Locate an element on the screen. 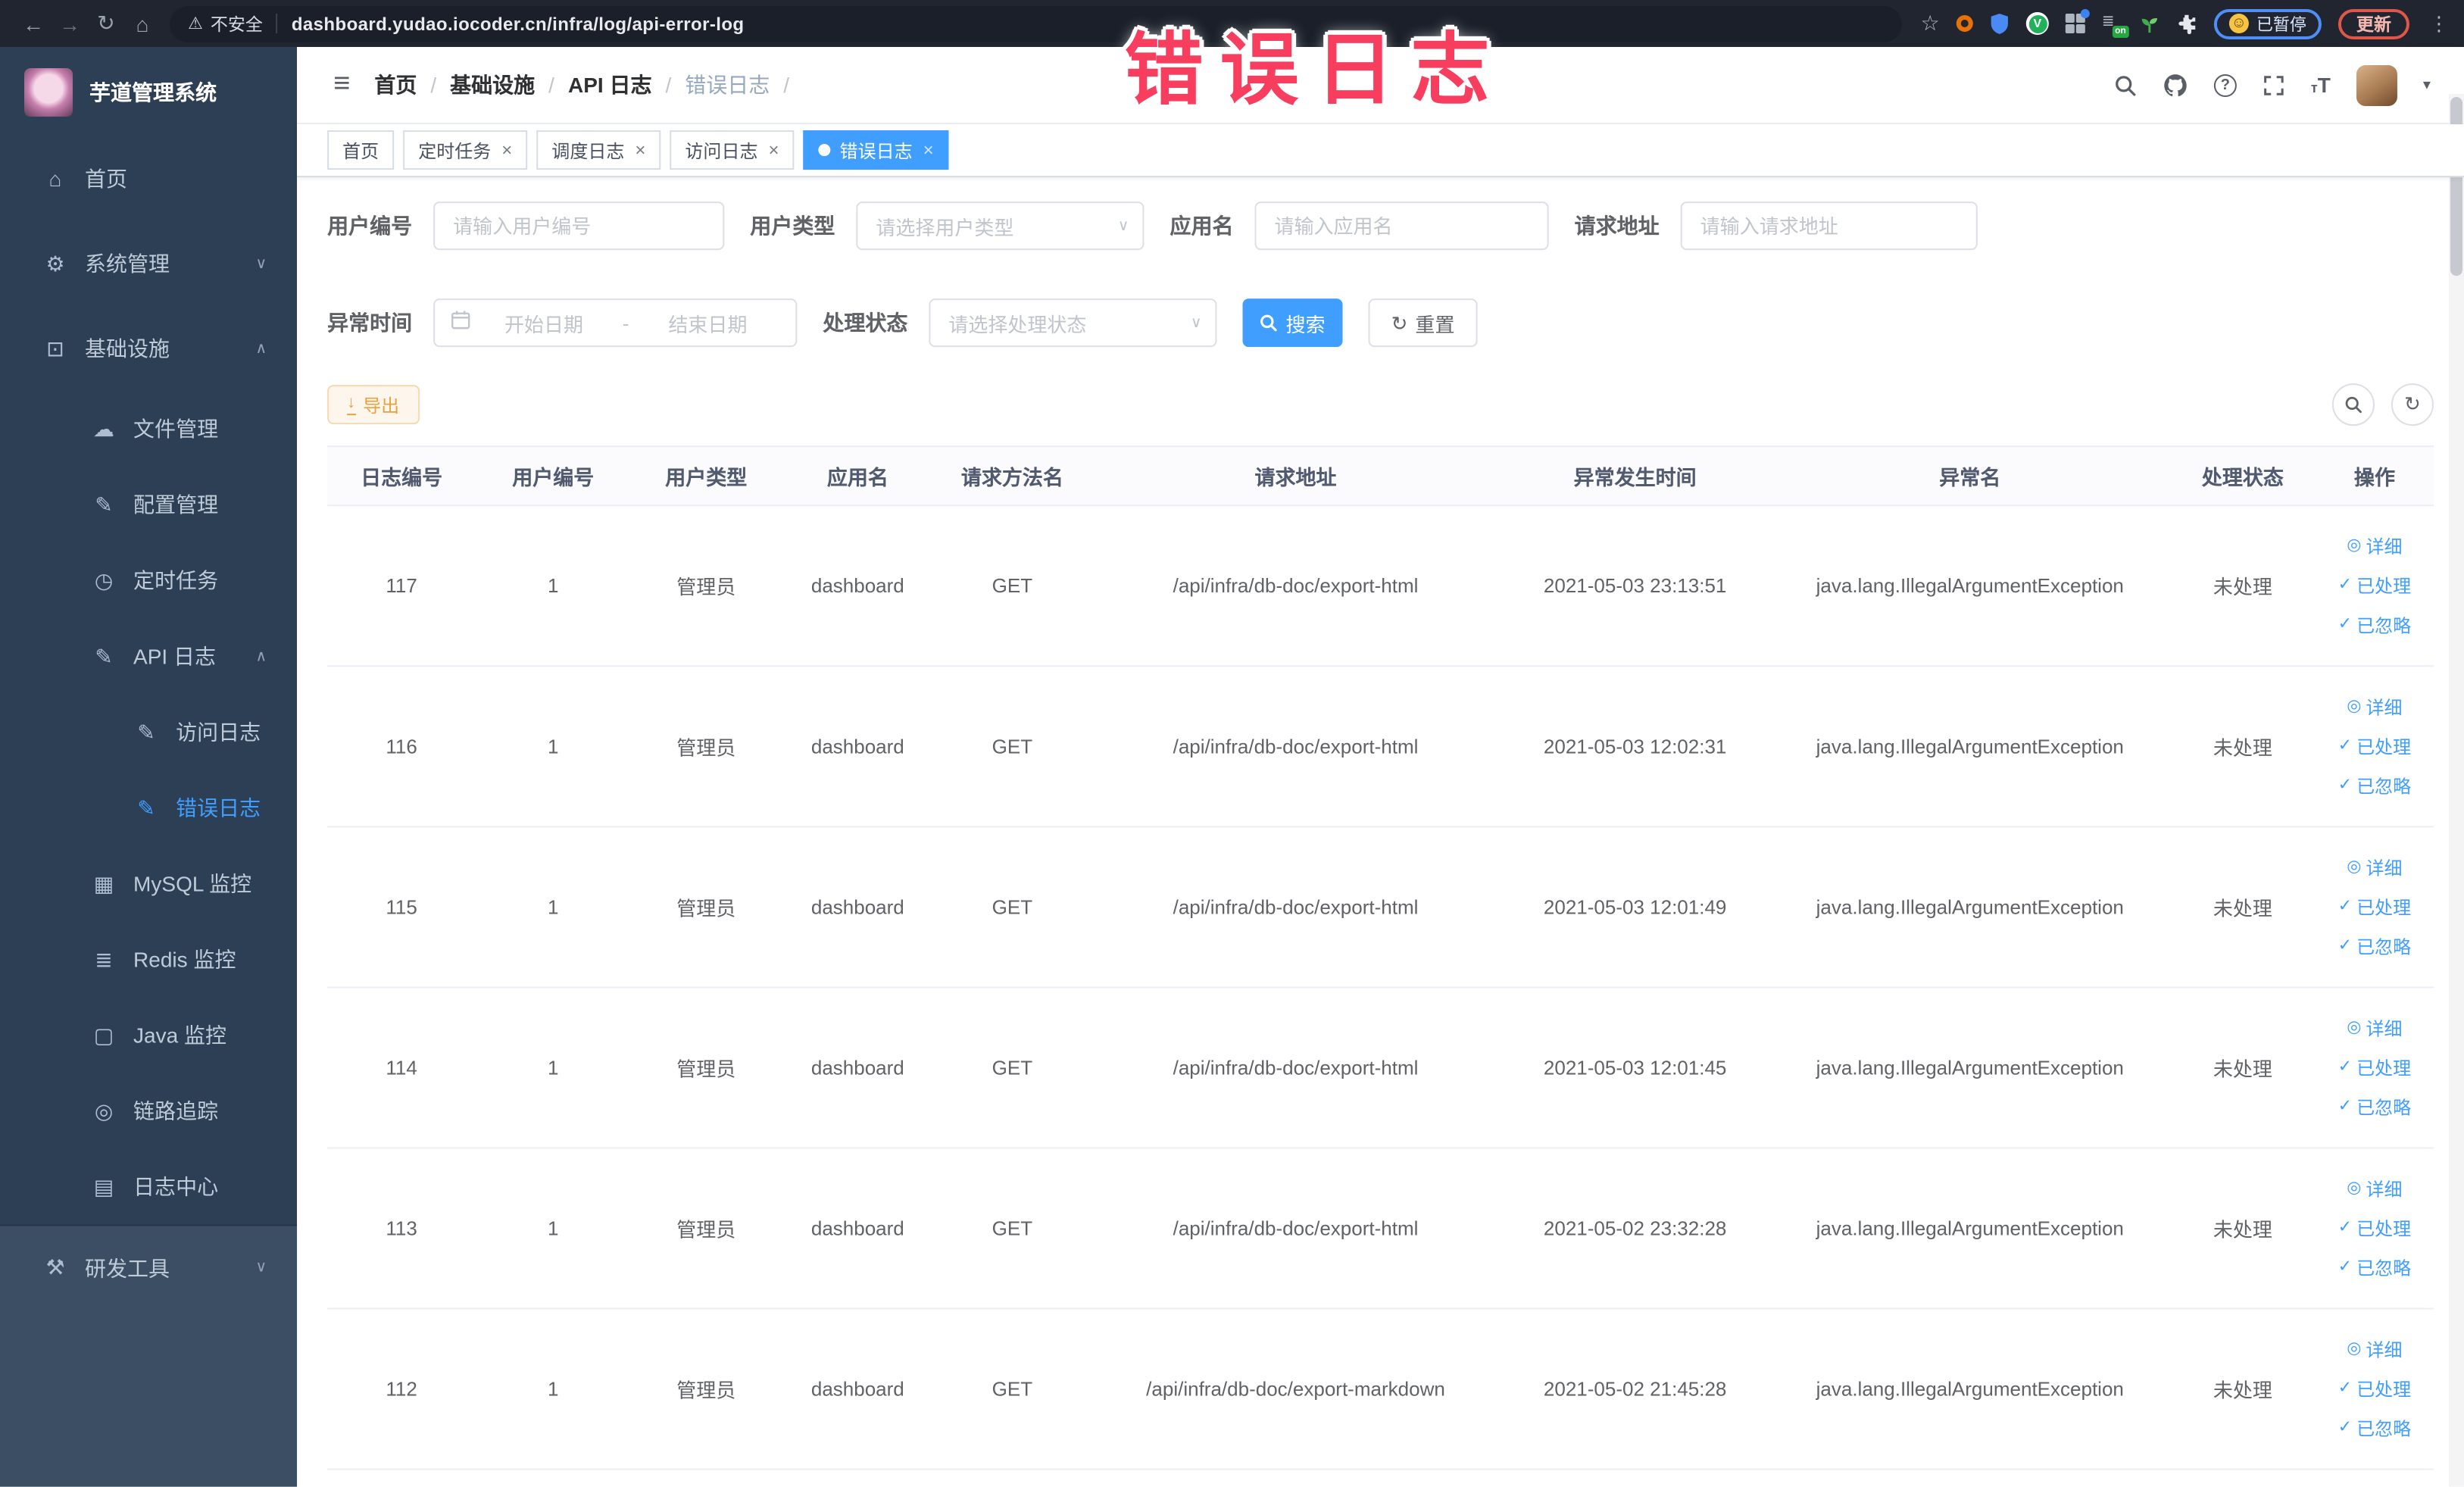 This screenshot has height=1487, width=2464. search-button: 搜索 is located at coordinates (1292, 323).